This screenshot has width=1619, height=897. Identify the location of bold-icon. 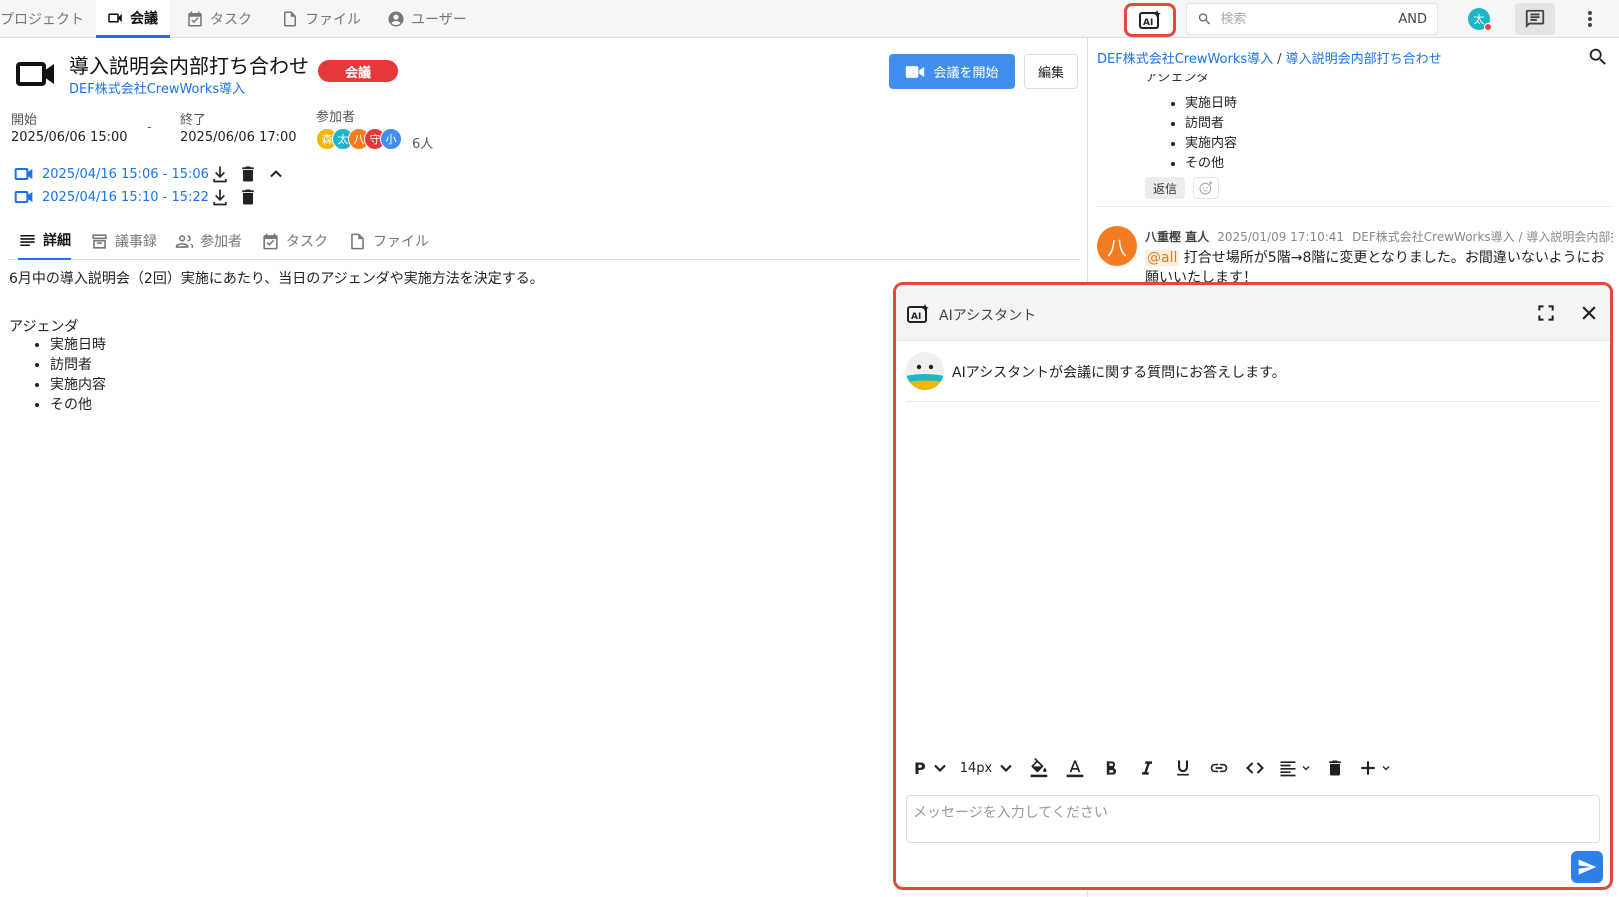
(1112, 768).